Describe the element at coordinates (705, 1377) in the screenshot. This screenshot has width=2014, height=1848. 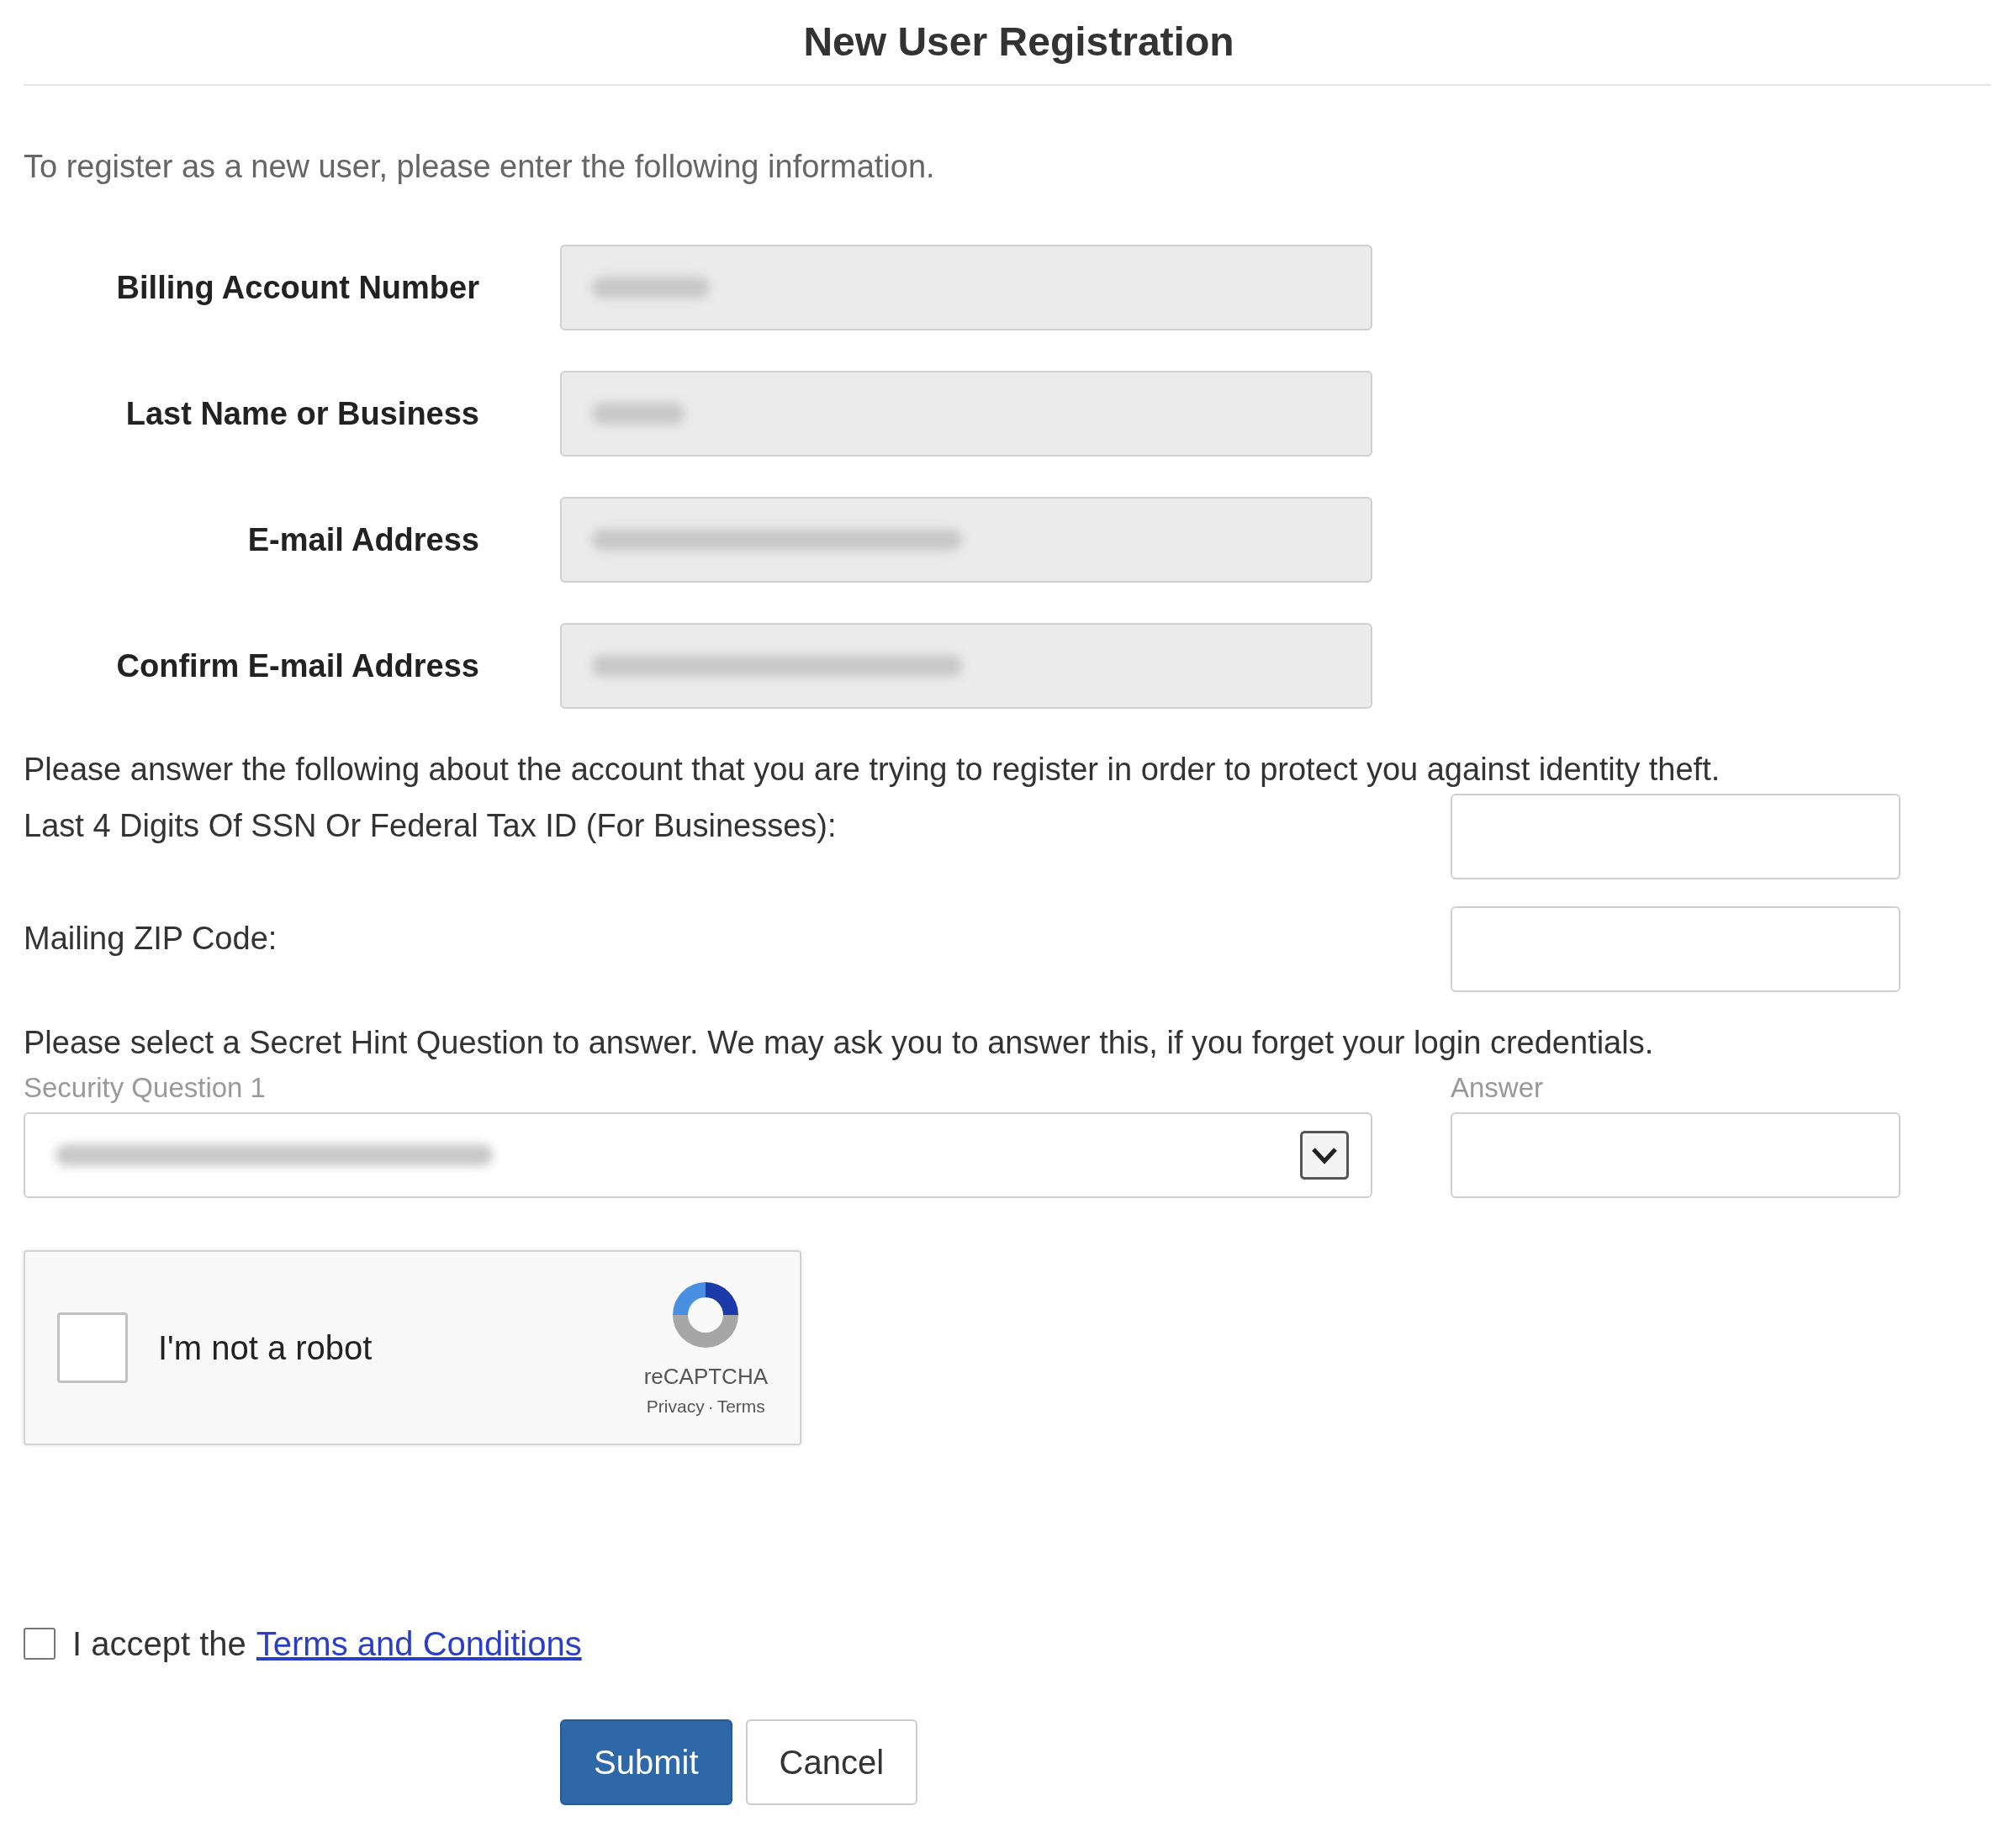
I see `captcha-brand: reCAPTCHA` at that location.